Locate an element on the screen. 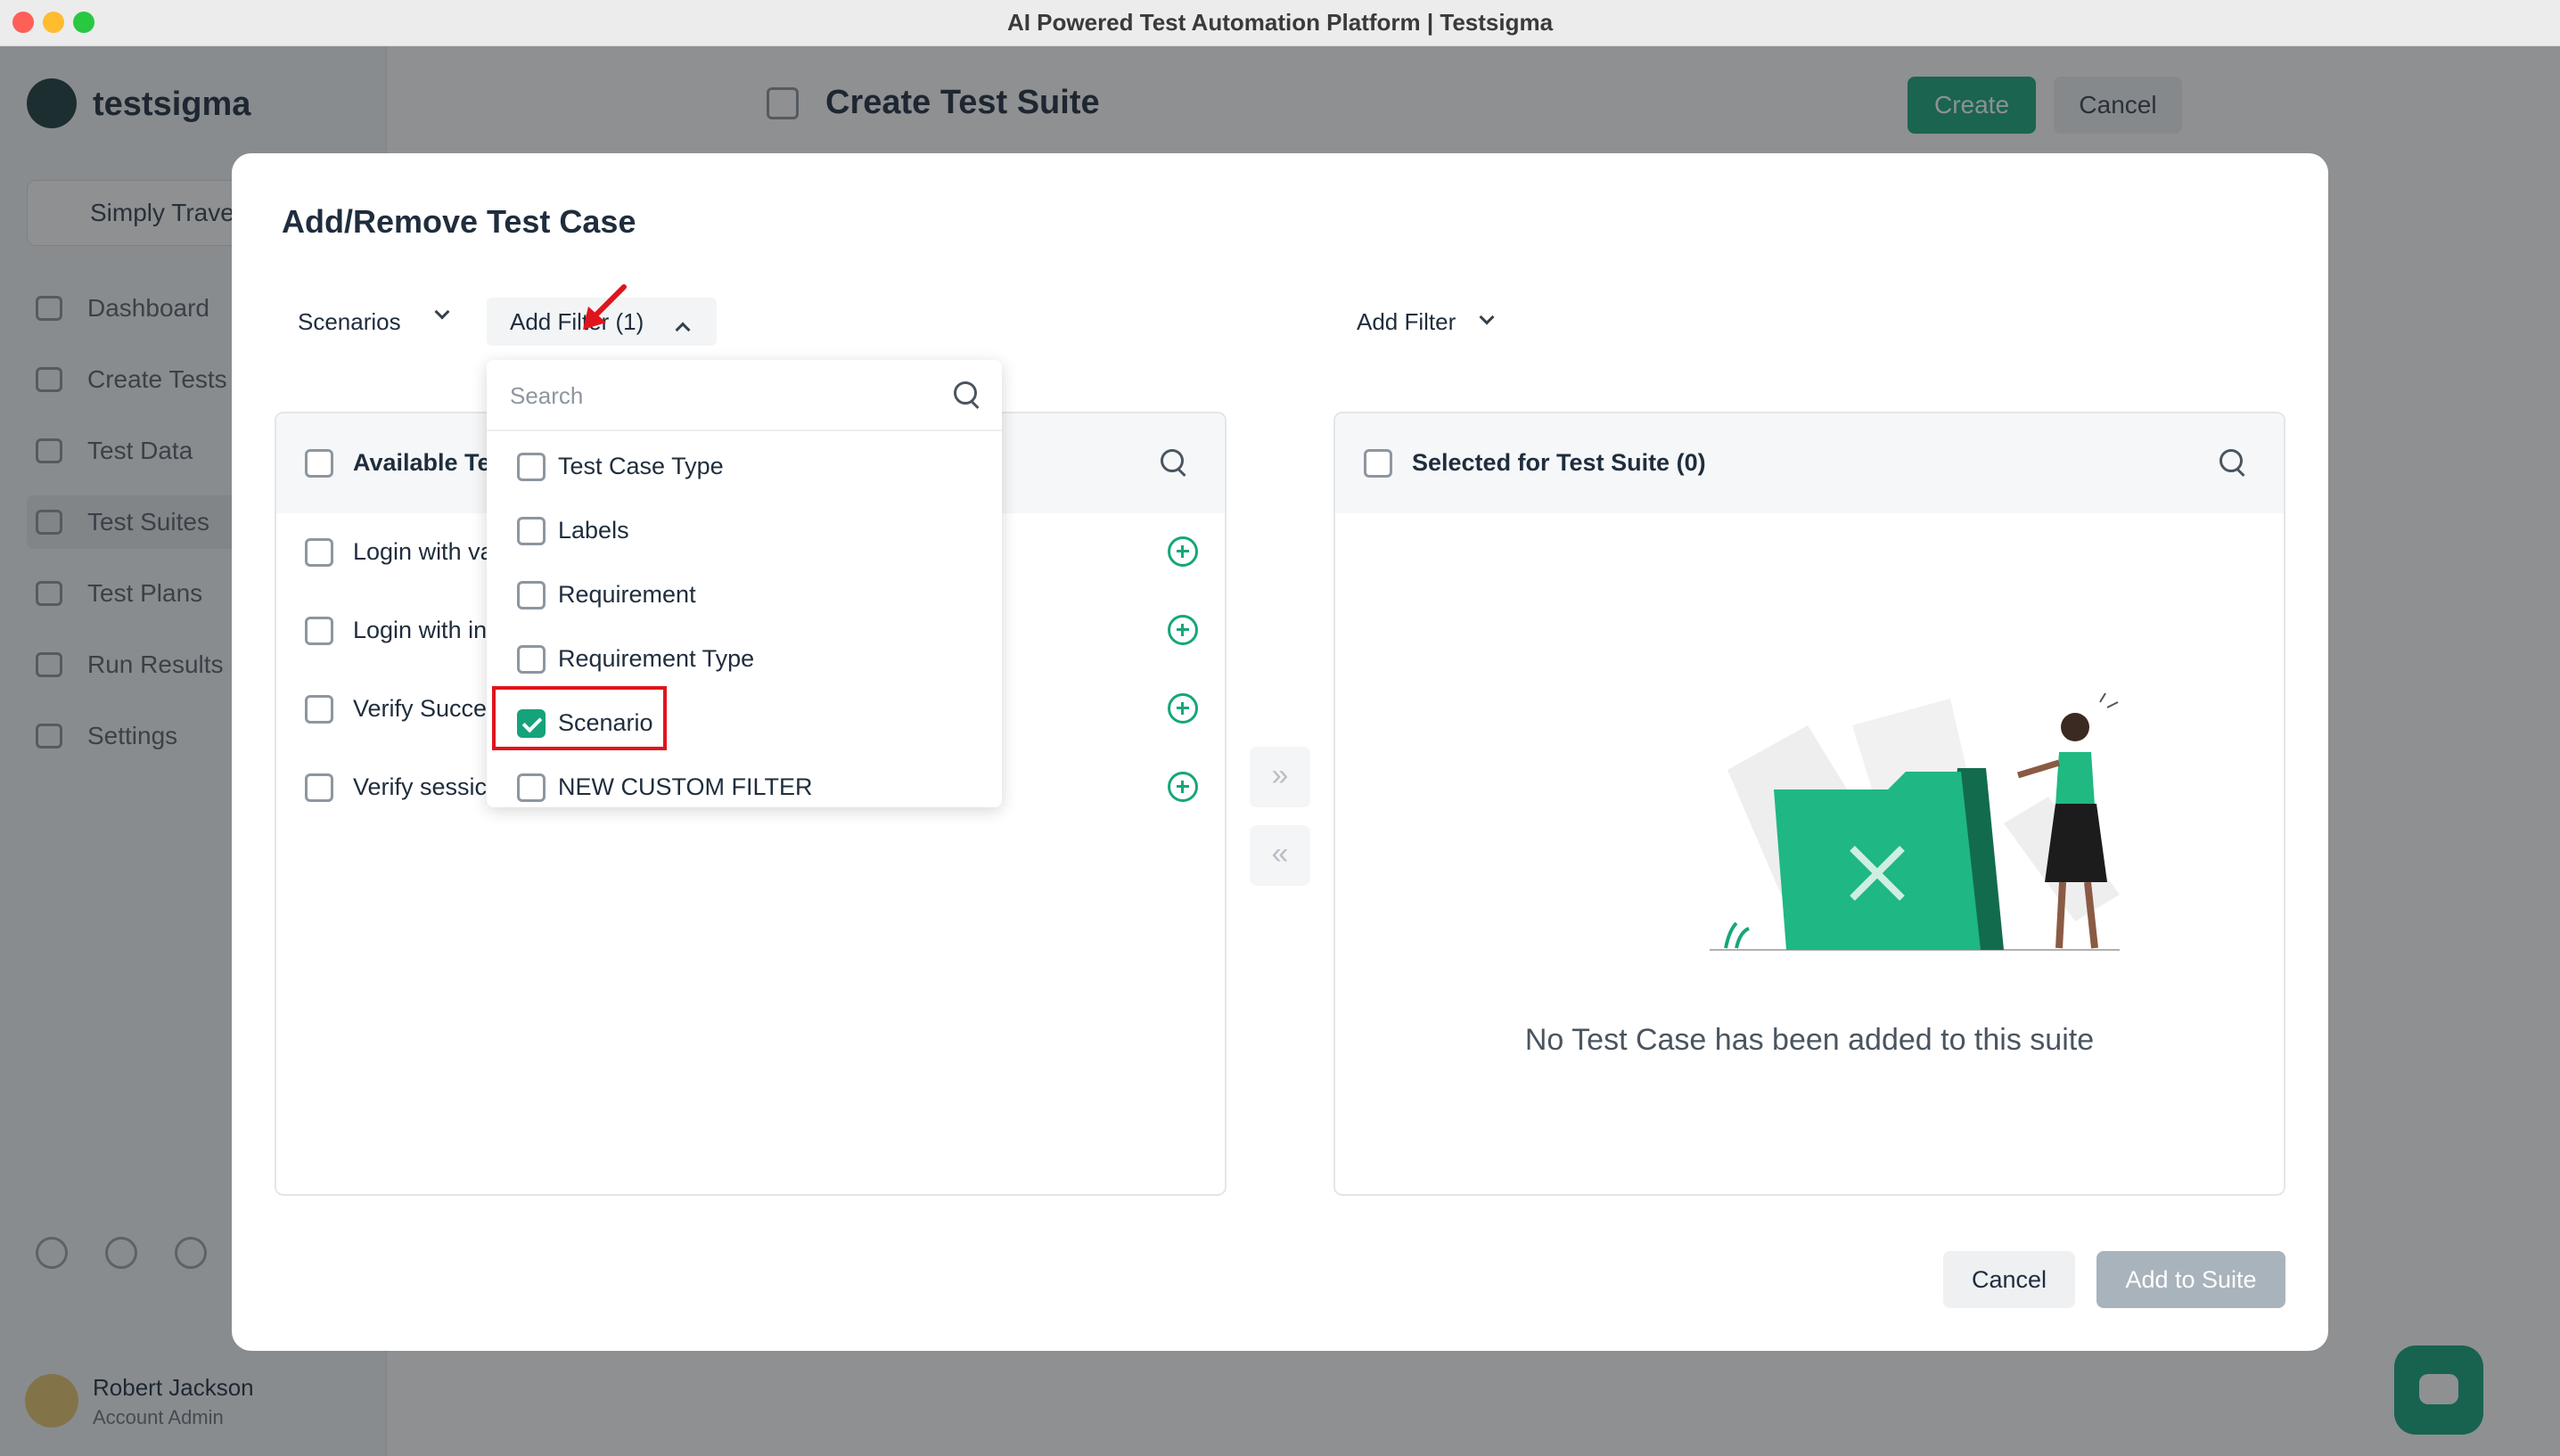 The image size is (2560, 1456). filter-option-label: Requirement Type is located at coordinates (656, 658).